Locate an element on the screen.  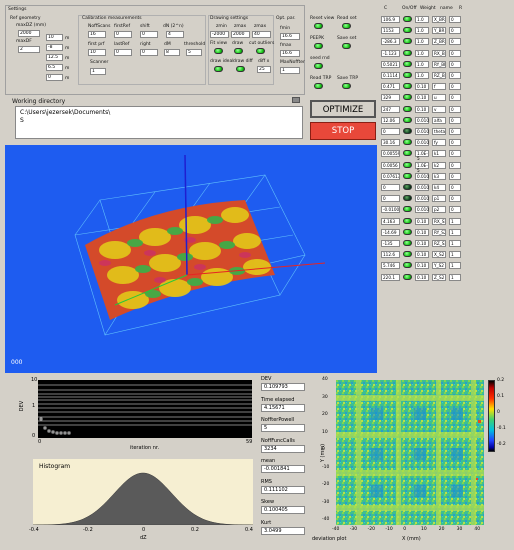
maxdz-field: 2000 is located at coordinates (29, 33).